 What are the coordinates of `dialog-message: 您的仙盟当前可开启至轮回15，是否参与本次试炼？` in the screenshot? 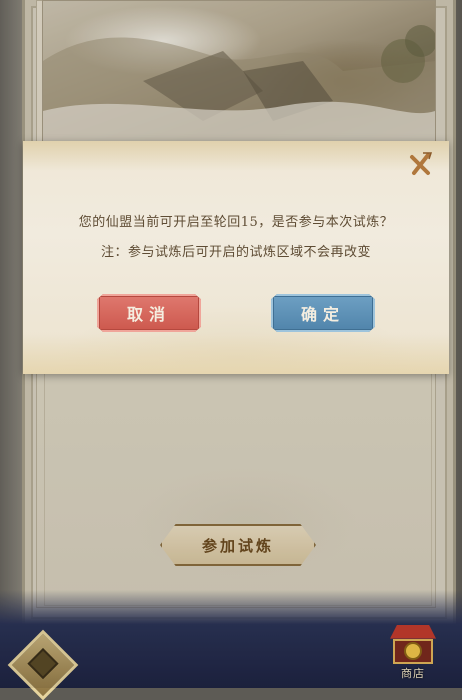 It's located at (236, 222).